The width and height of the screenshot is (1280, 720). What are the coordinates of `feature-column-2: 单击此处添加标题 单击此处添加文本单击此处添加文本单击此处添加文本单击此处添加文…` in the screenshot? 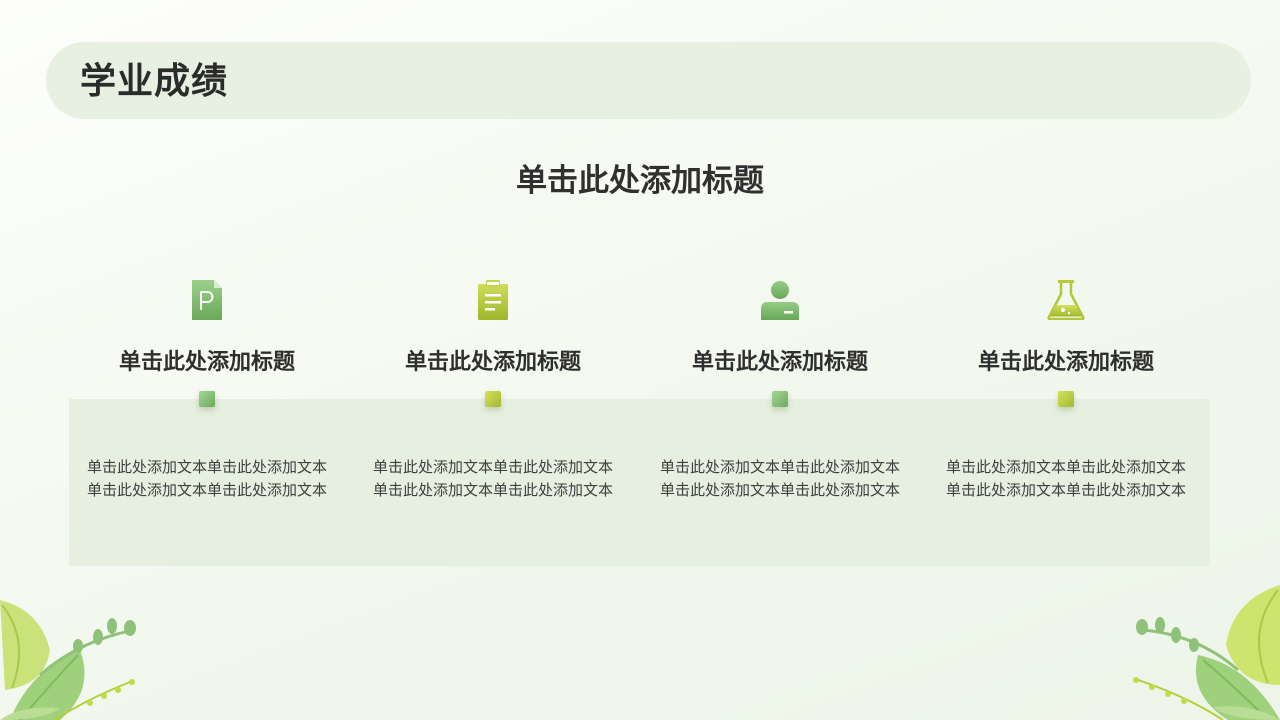 It's located at (493, 408).